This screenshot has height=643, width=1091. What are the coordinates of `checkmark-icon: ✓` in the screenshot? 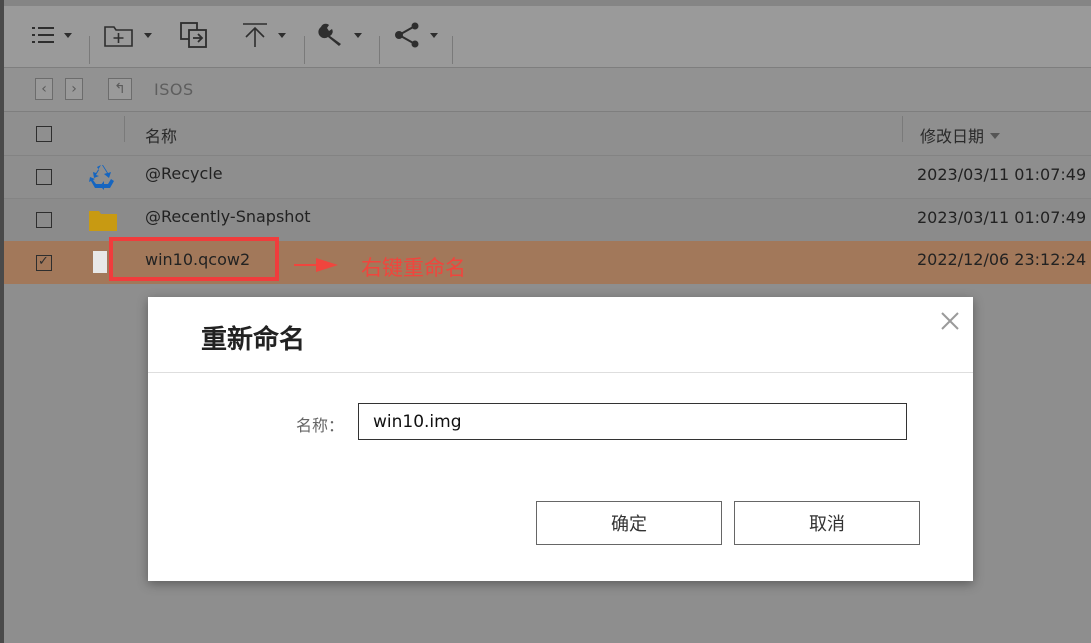 It's located at (43, 261).